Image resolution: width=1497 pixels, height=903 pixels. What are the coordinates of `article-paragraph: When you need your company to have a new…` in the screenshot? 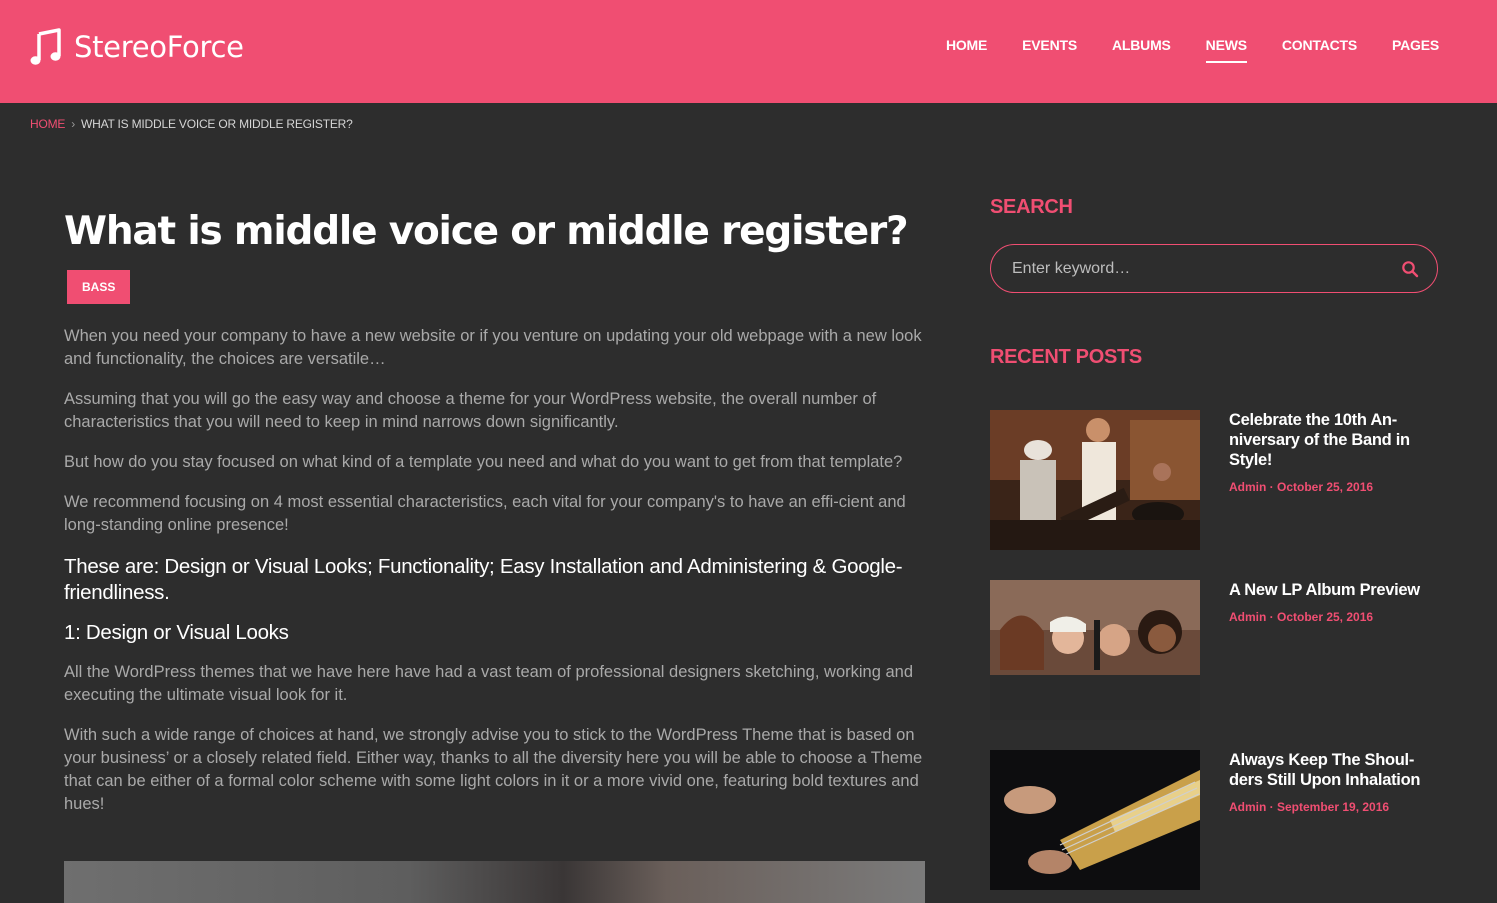 It's located at (493, 347).